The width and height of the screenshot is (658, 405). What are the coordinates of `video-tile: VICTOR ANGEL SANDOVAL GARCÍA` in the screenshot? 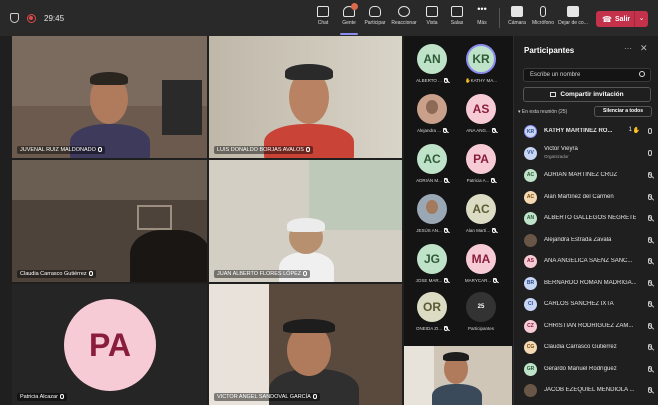 It's located at (305, 344).